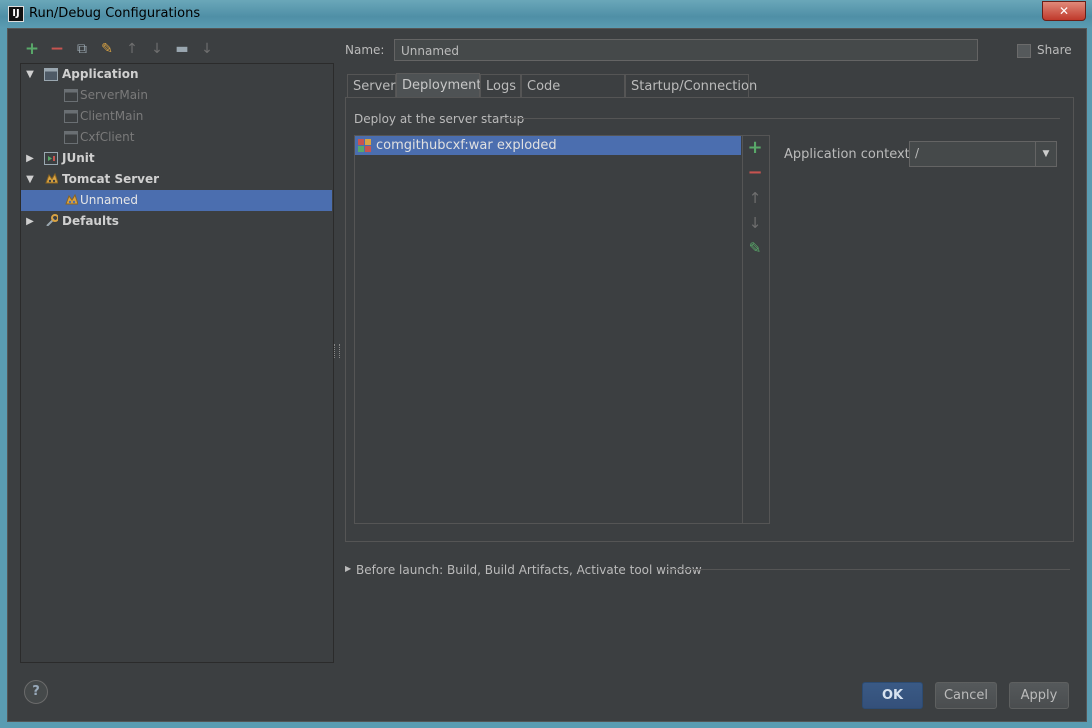 The width and height of the screenshot is (1092, 728). I want to click on tree-item-label: Defaults, so click(90, 221).